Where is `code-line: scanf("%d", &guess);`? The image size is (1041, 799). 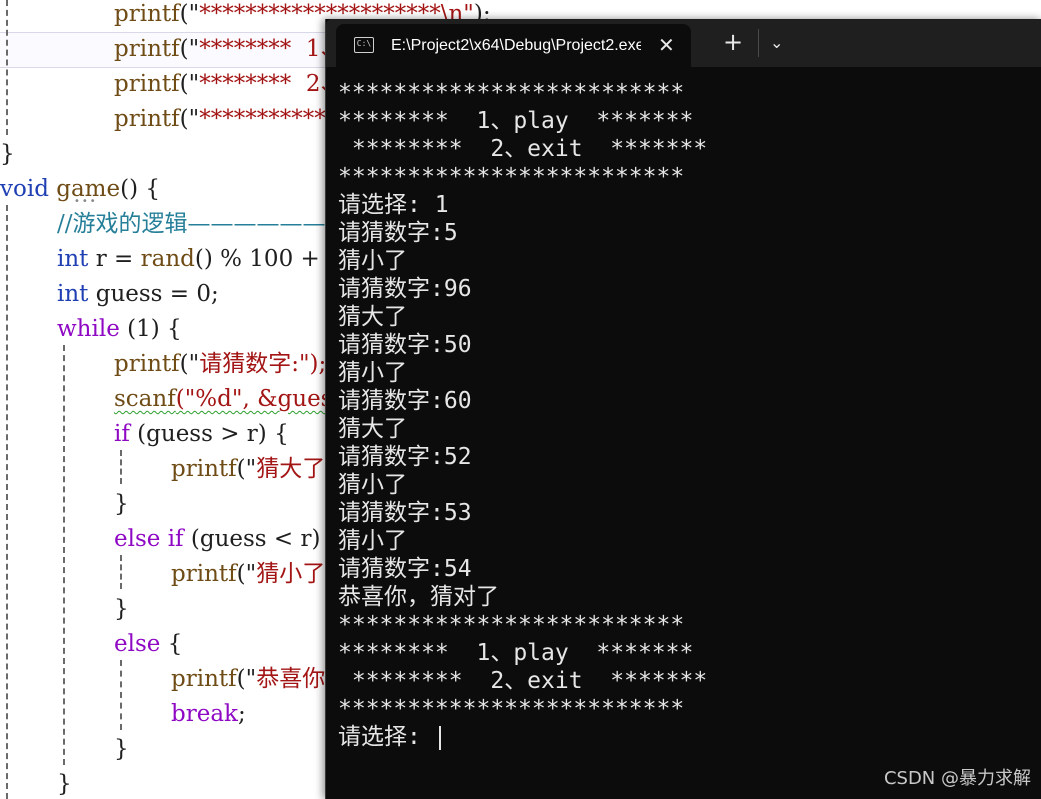
code-line: scanf("%d", &guess); is located at coordinates (237, 399).